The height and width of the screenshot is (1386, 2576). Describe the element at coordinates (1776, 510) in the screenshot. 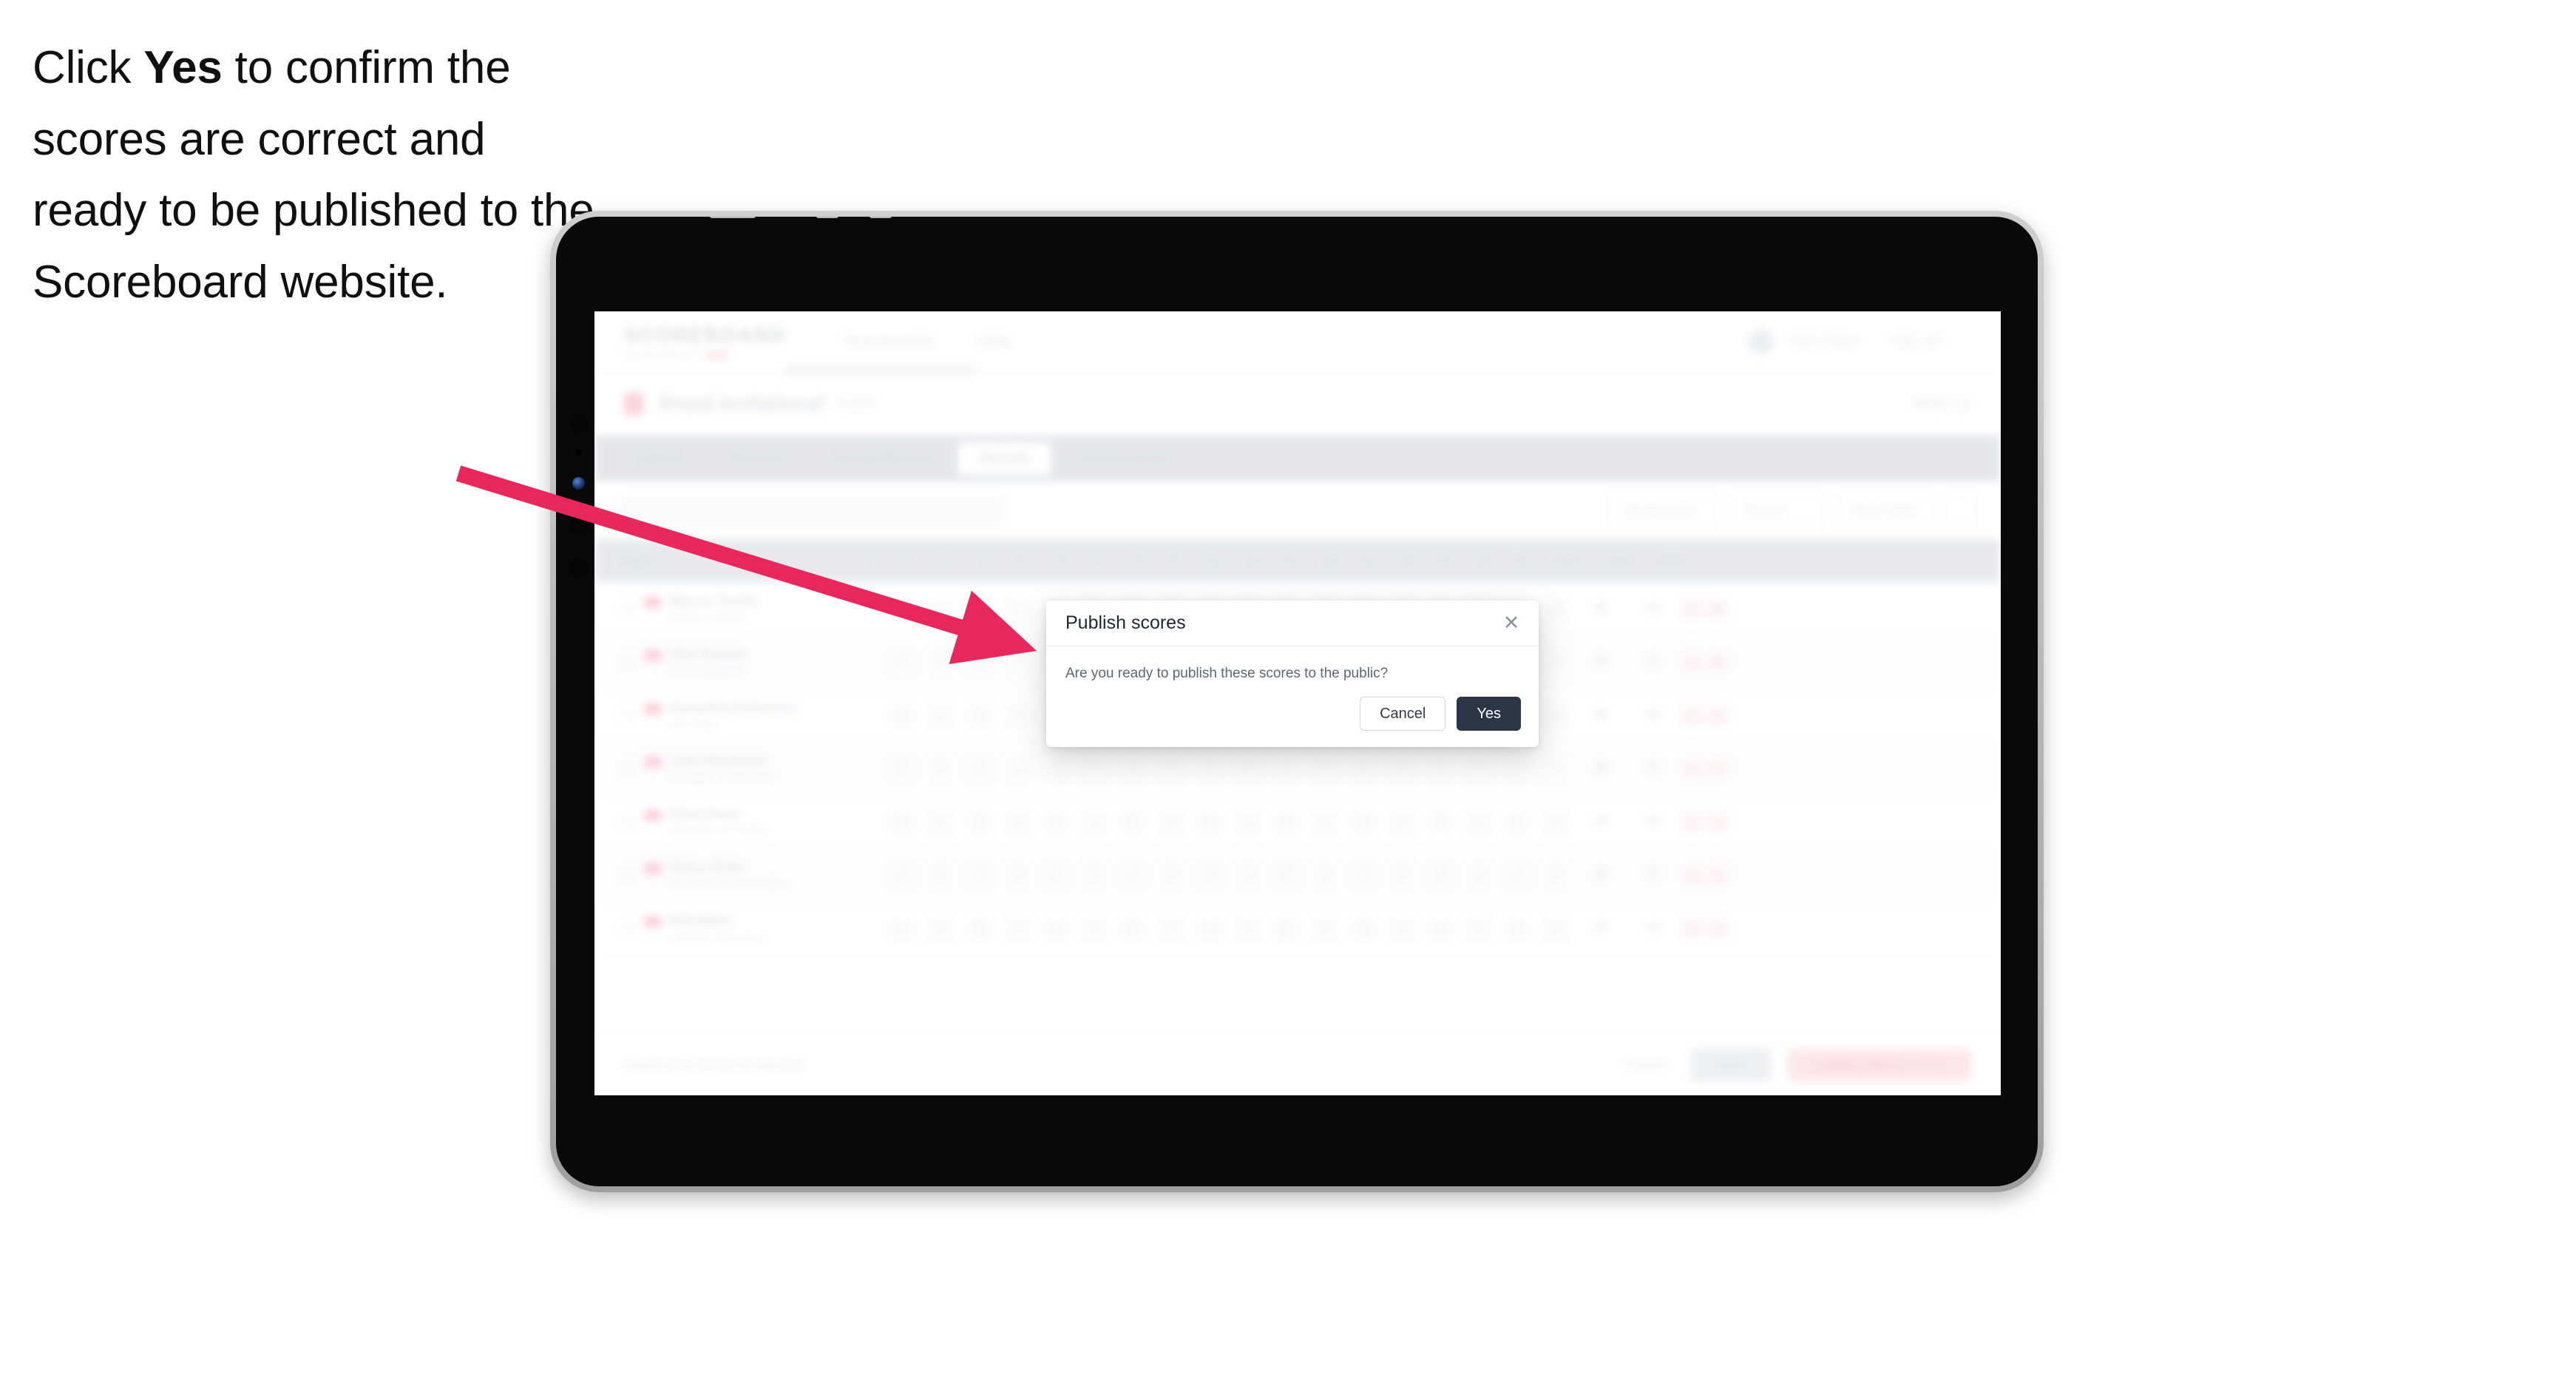

I see `filter-round: Round` at that location.